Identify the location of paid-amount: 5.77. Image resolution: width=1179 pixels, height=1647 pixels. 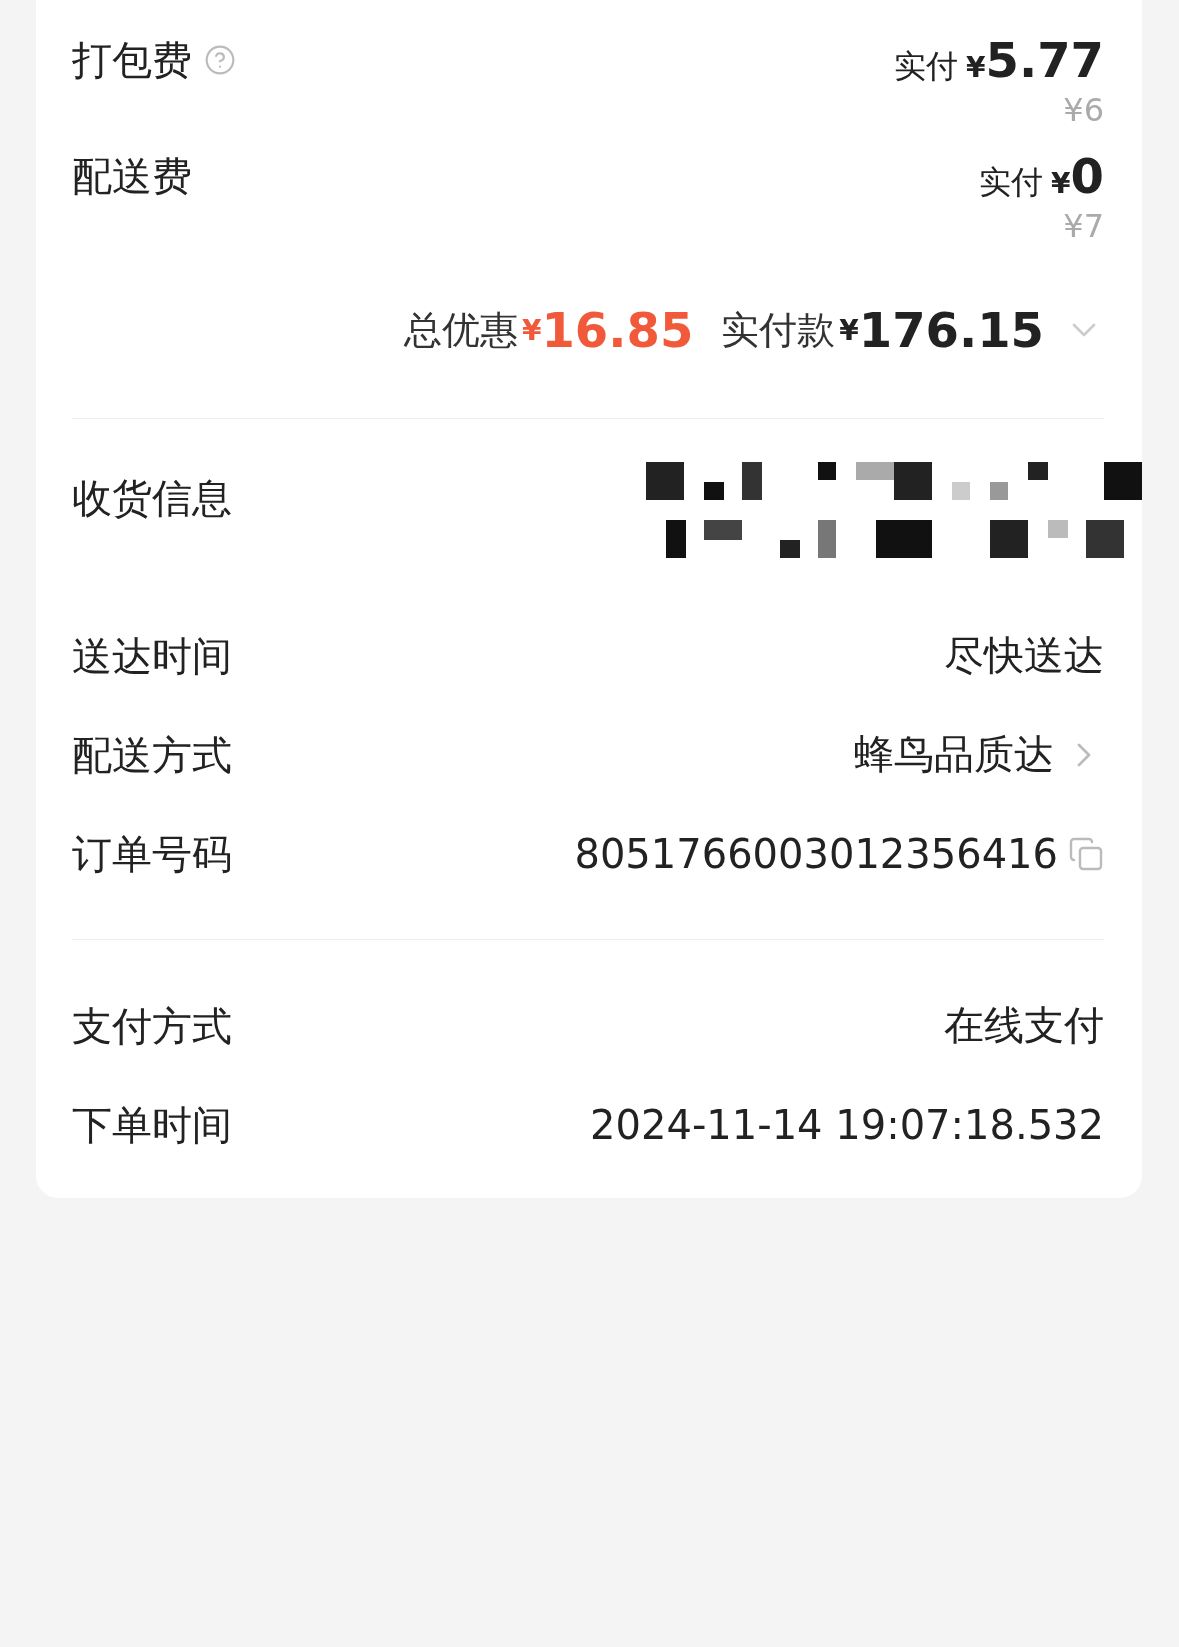
(1044, 60).